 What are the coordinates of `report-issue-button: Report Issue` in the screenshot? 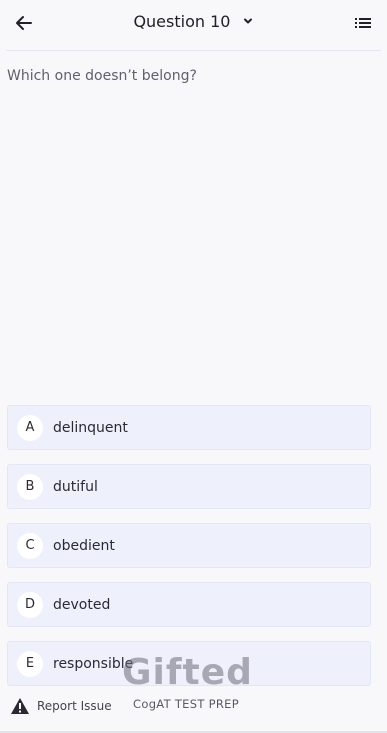 It's located at (61, 706).